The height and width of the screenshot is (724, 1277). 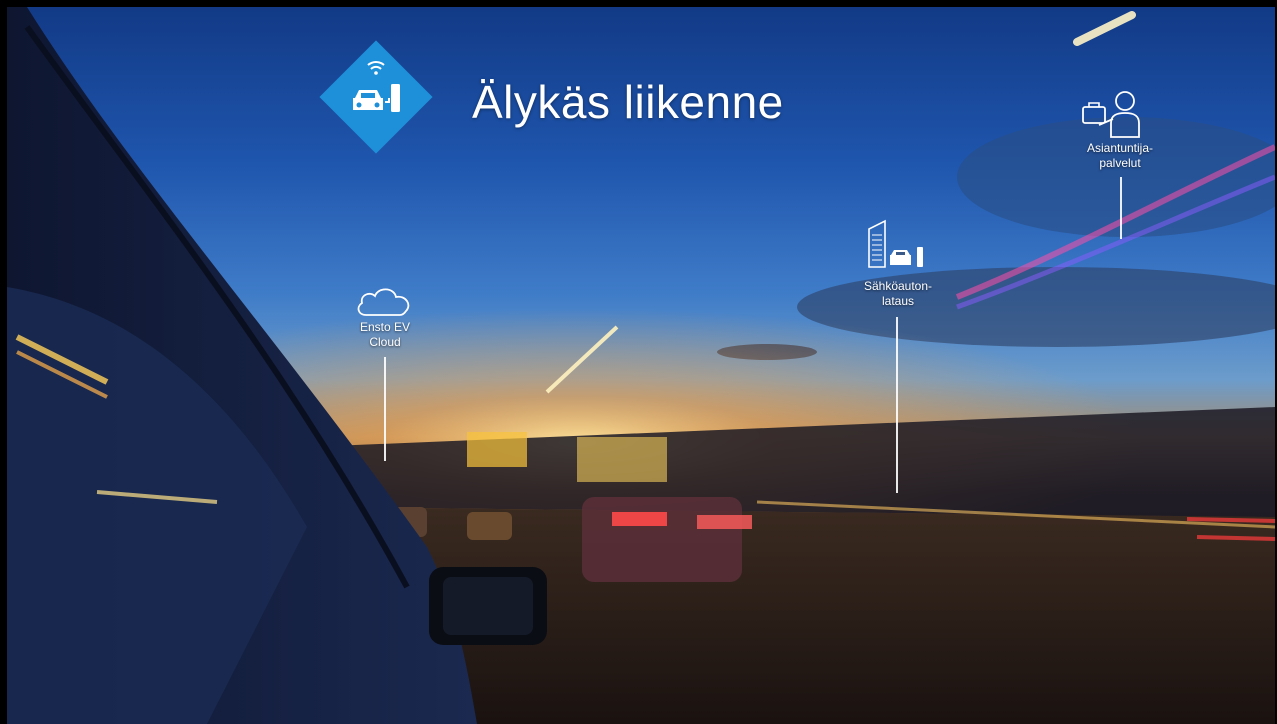 I want to click on ensto-ev-cloud-label: Ensto EV Cloud, so click(x=385, y=335).